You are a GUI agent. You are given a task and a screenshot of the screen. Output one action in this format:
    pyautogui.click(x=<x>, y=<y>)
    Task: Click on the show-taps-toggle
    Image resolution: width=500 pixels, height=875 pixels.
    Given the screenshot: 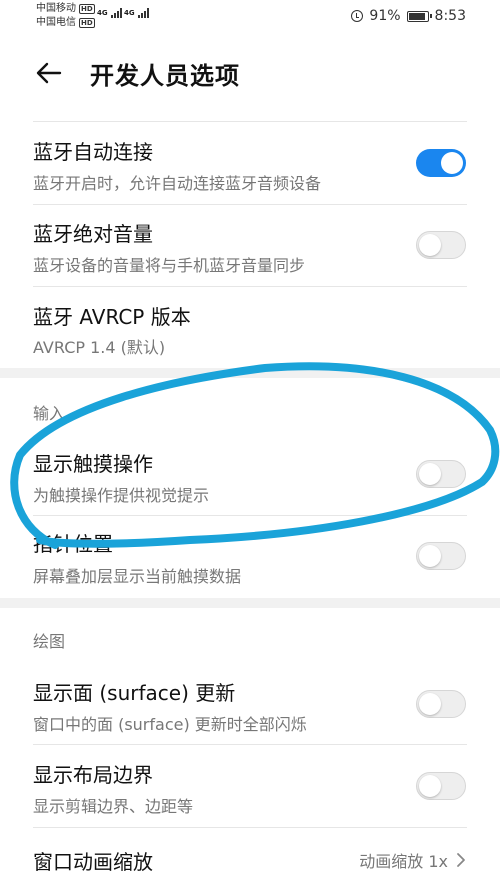 What is the action you would take?
    pyautogui.click(x=441, y=474)
    